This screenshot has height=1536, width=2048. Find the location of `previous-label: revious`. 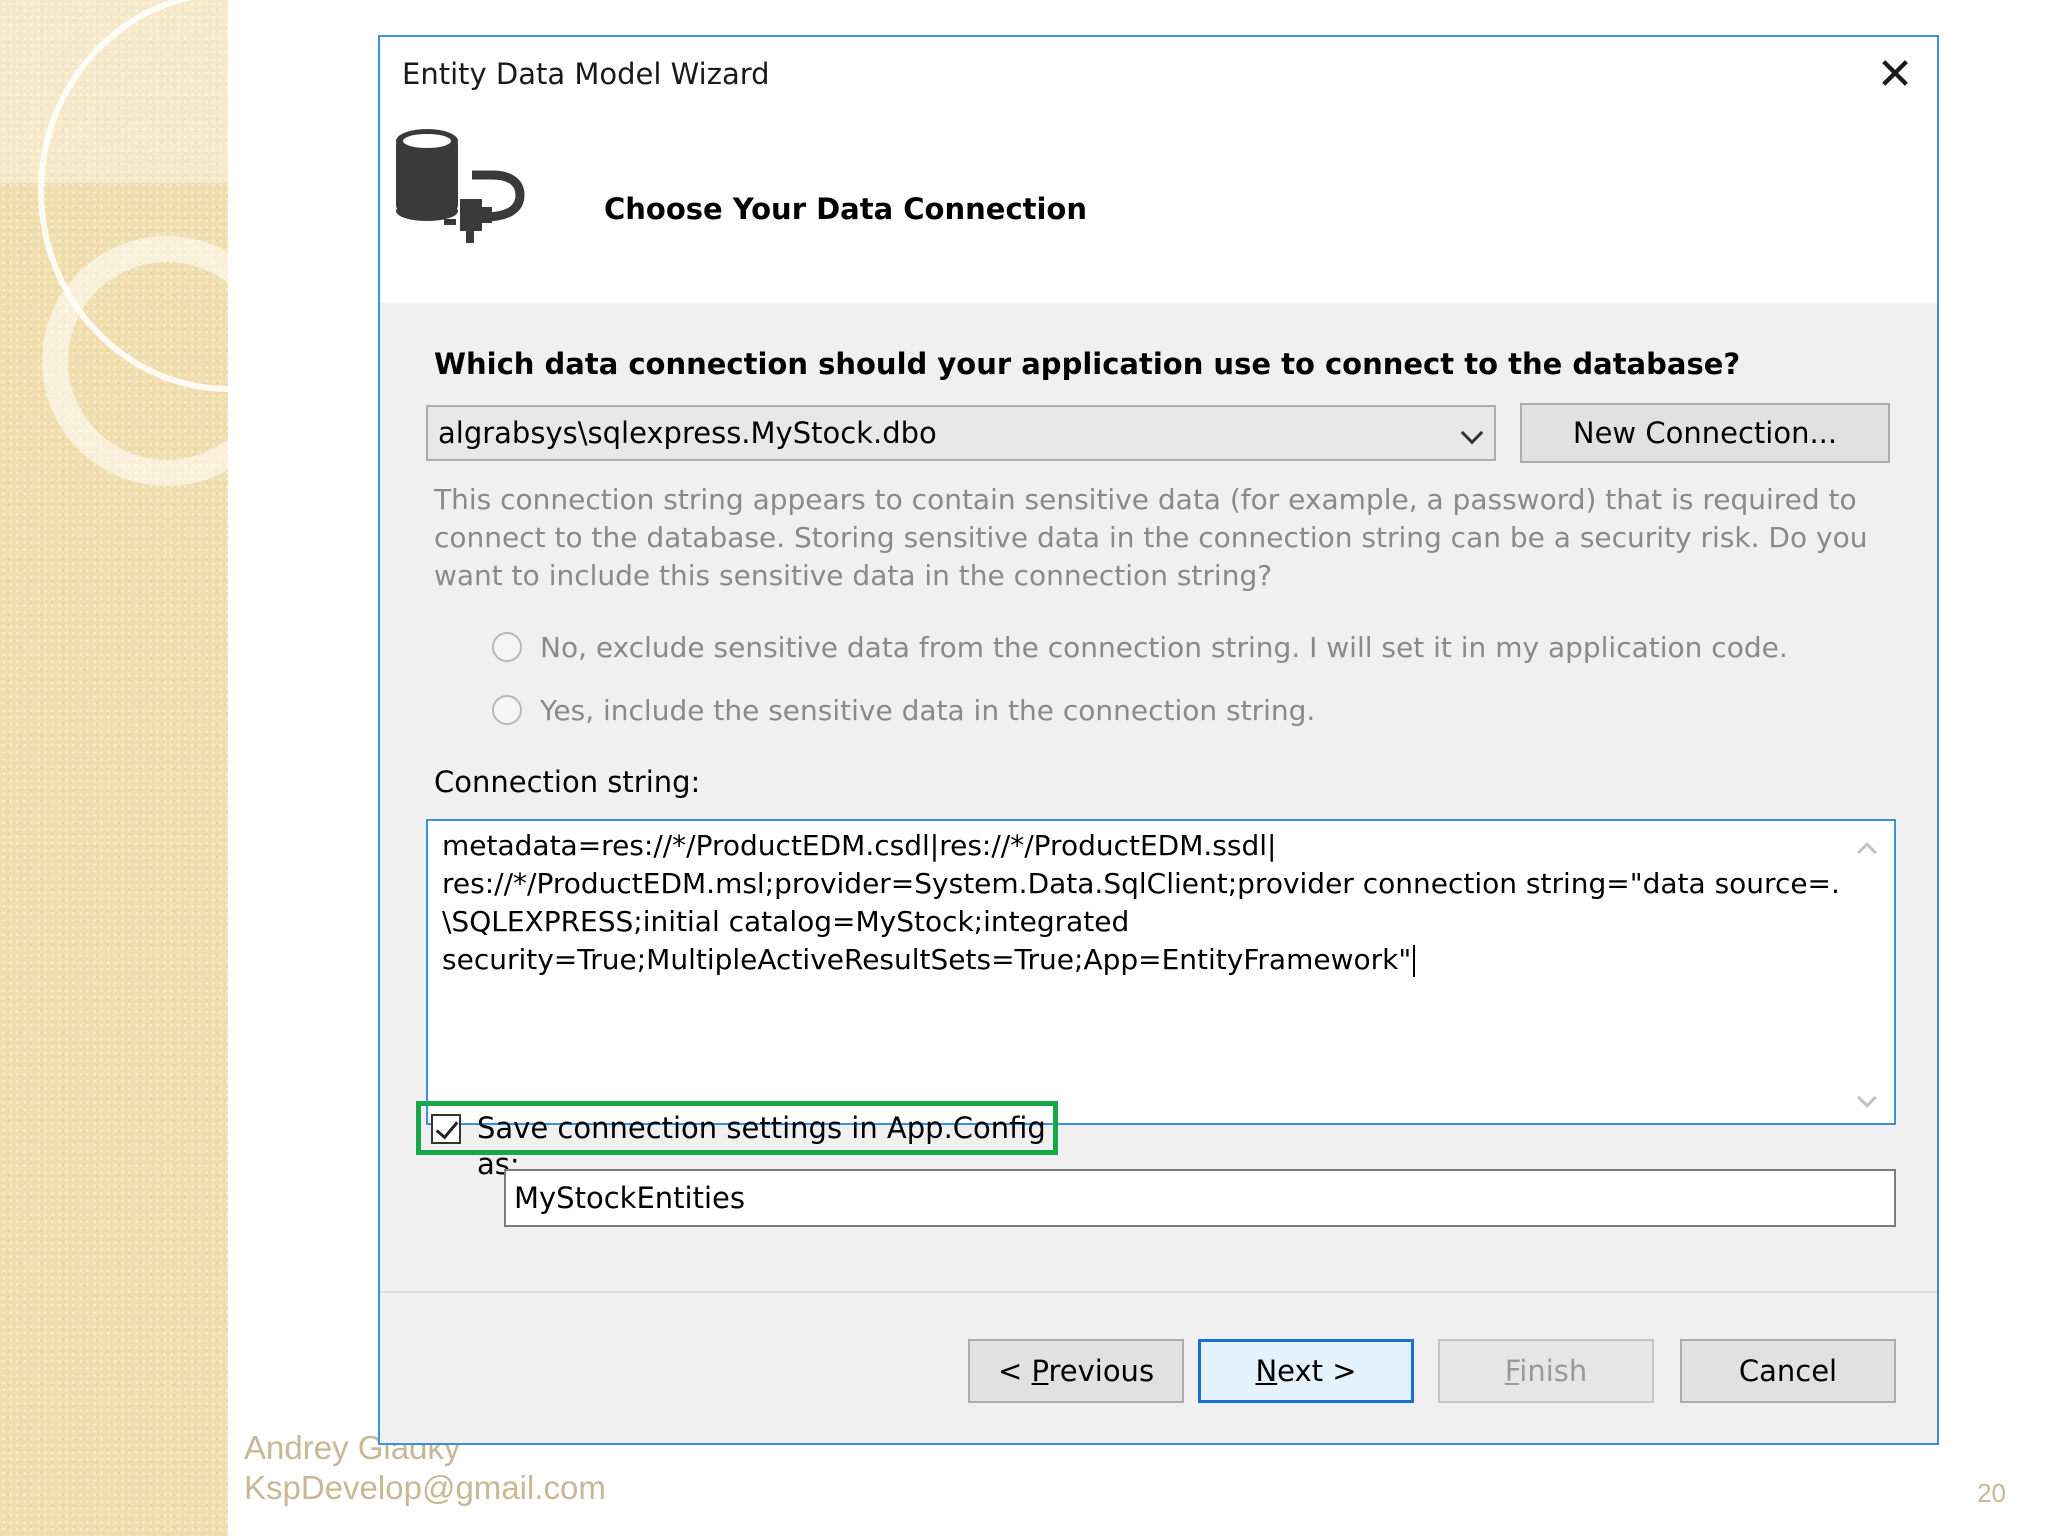

previous-label: revious is located at coordinates (1101, 1371).